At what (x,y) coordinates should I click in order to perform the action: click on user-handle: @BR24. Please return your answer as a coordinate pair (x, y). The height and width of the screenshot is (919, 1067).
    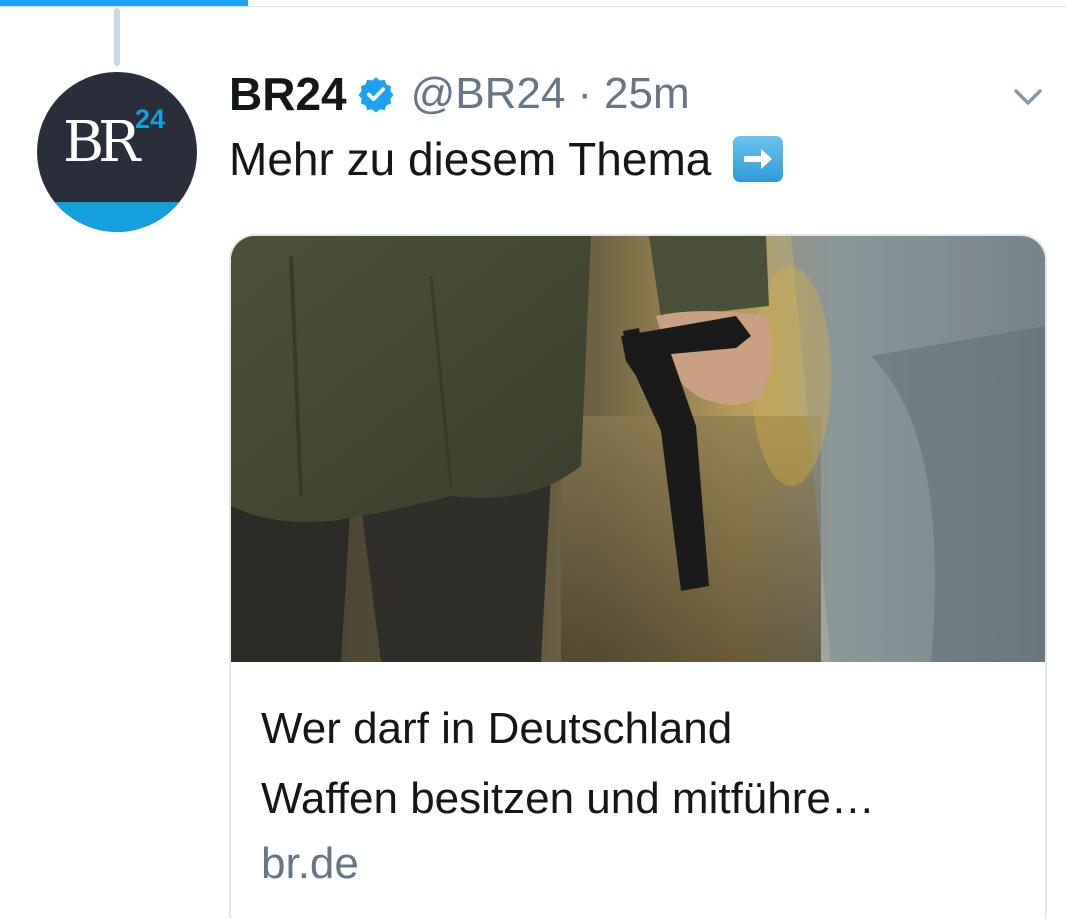
    Looking at the image, I should click on (488, 94).